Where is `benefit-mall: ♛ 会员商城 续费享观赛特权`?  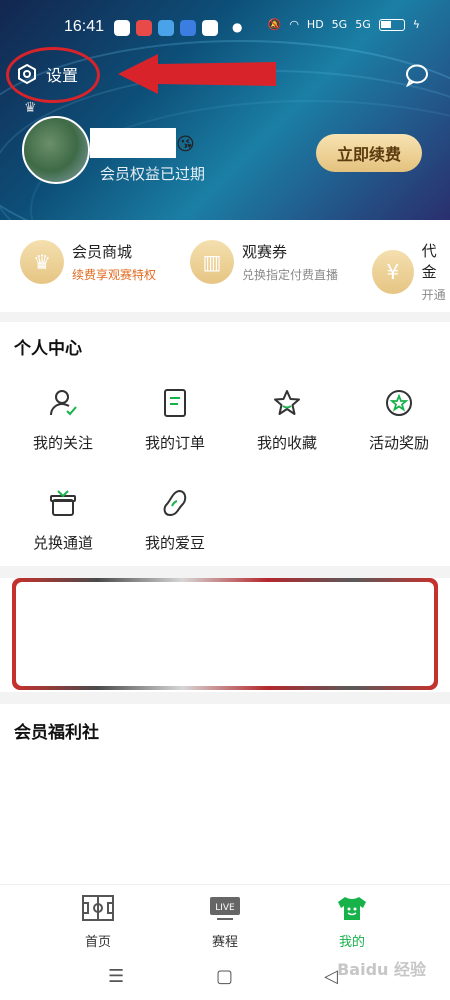
benefit-mall: ♛ 会员商城 续费享观赛特权 is located at coordinates (88, 262).